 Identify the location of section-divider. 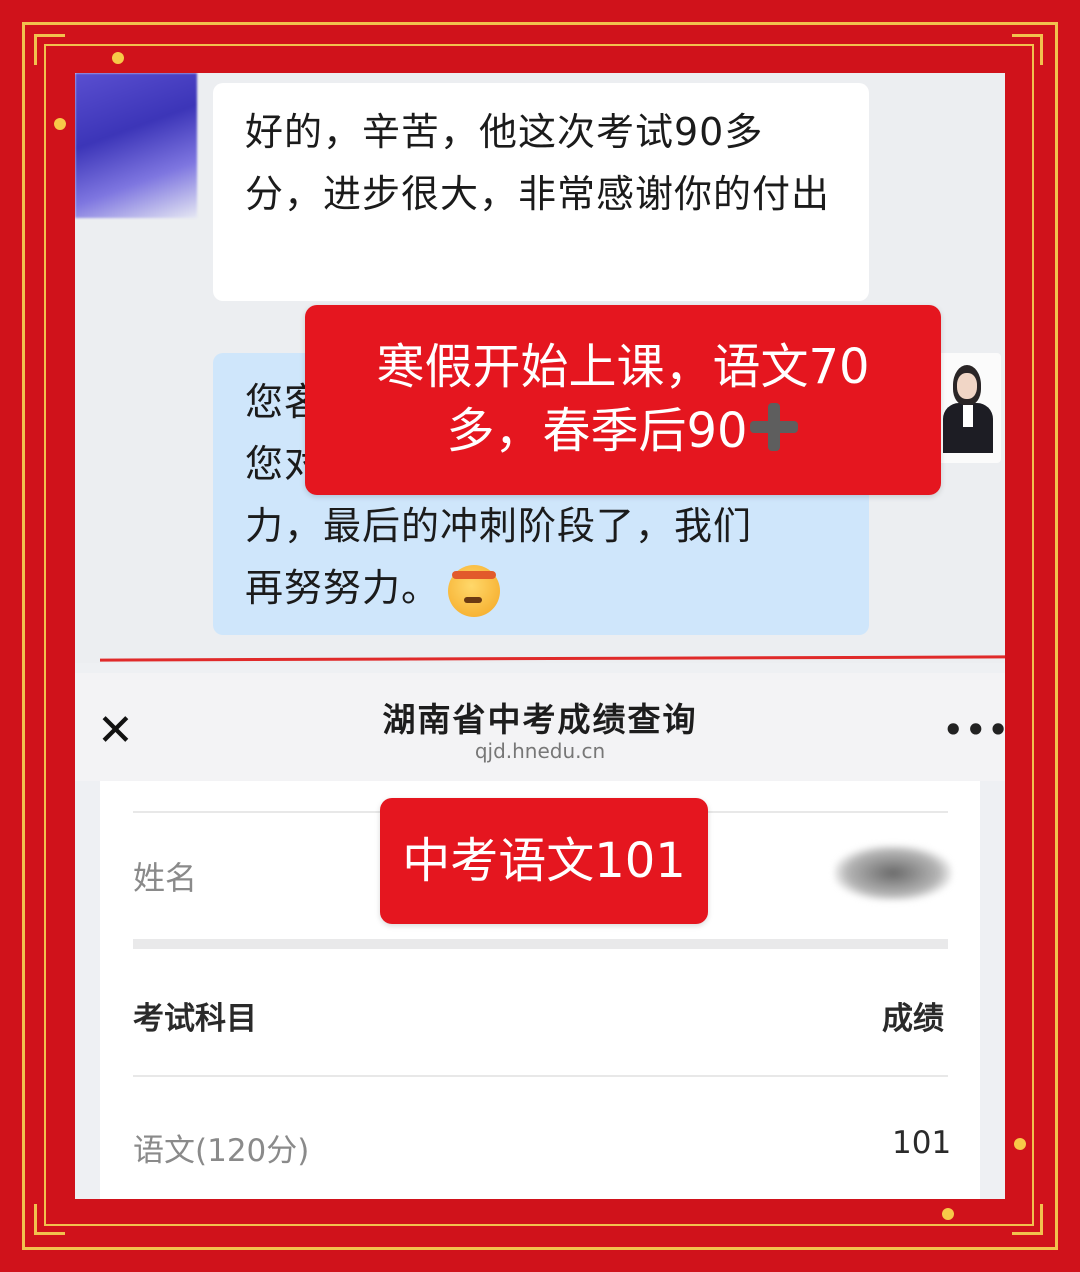
(540, 944).